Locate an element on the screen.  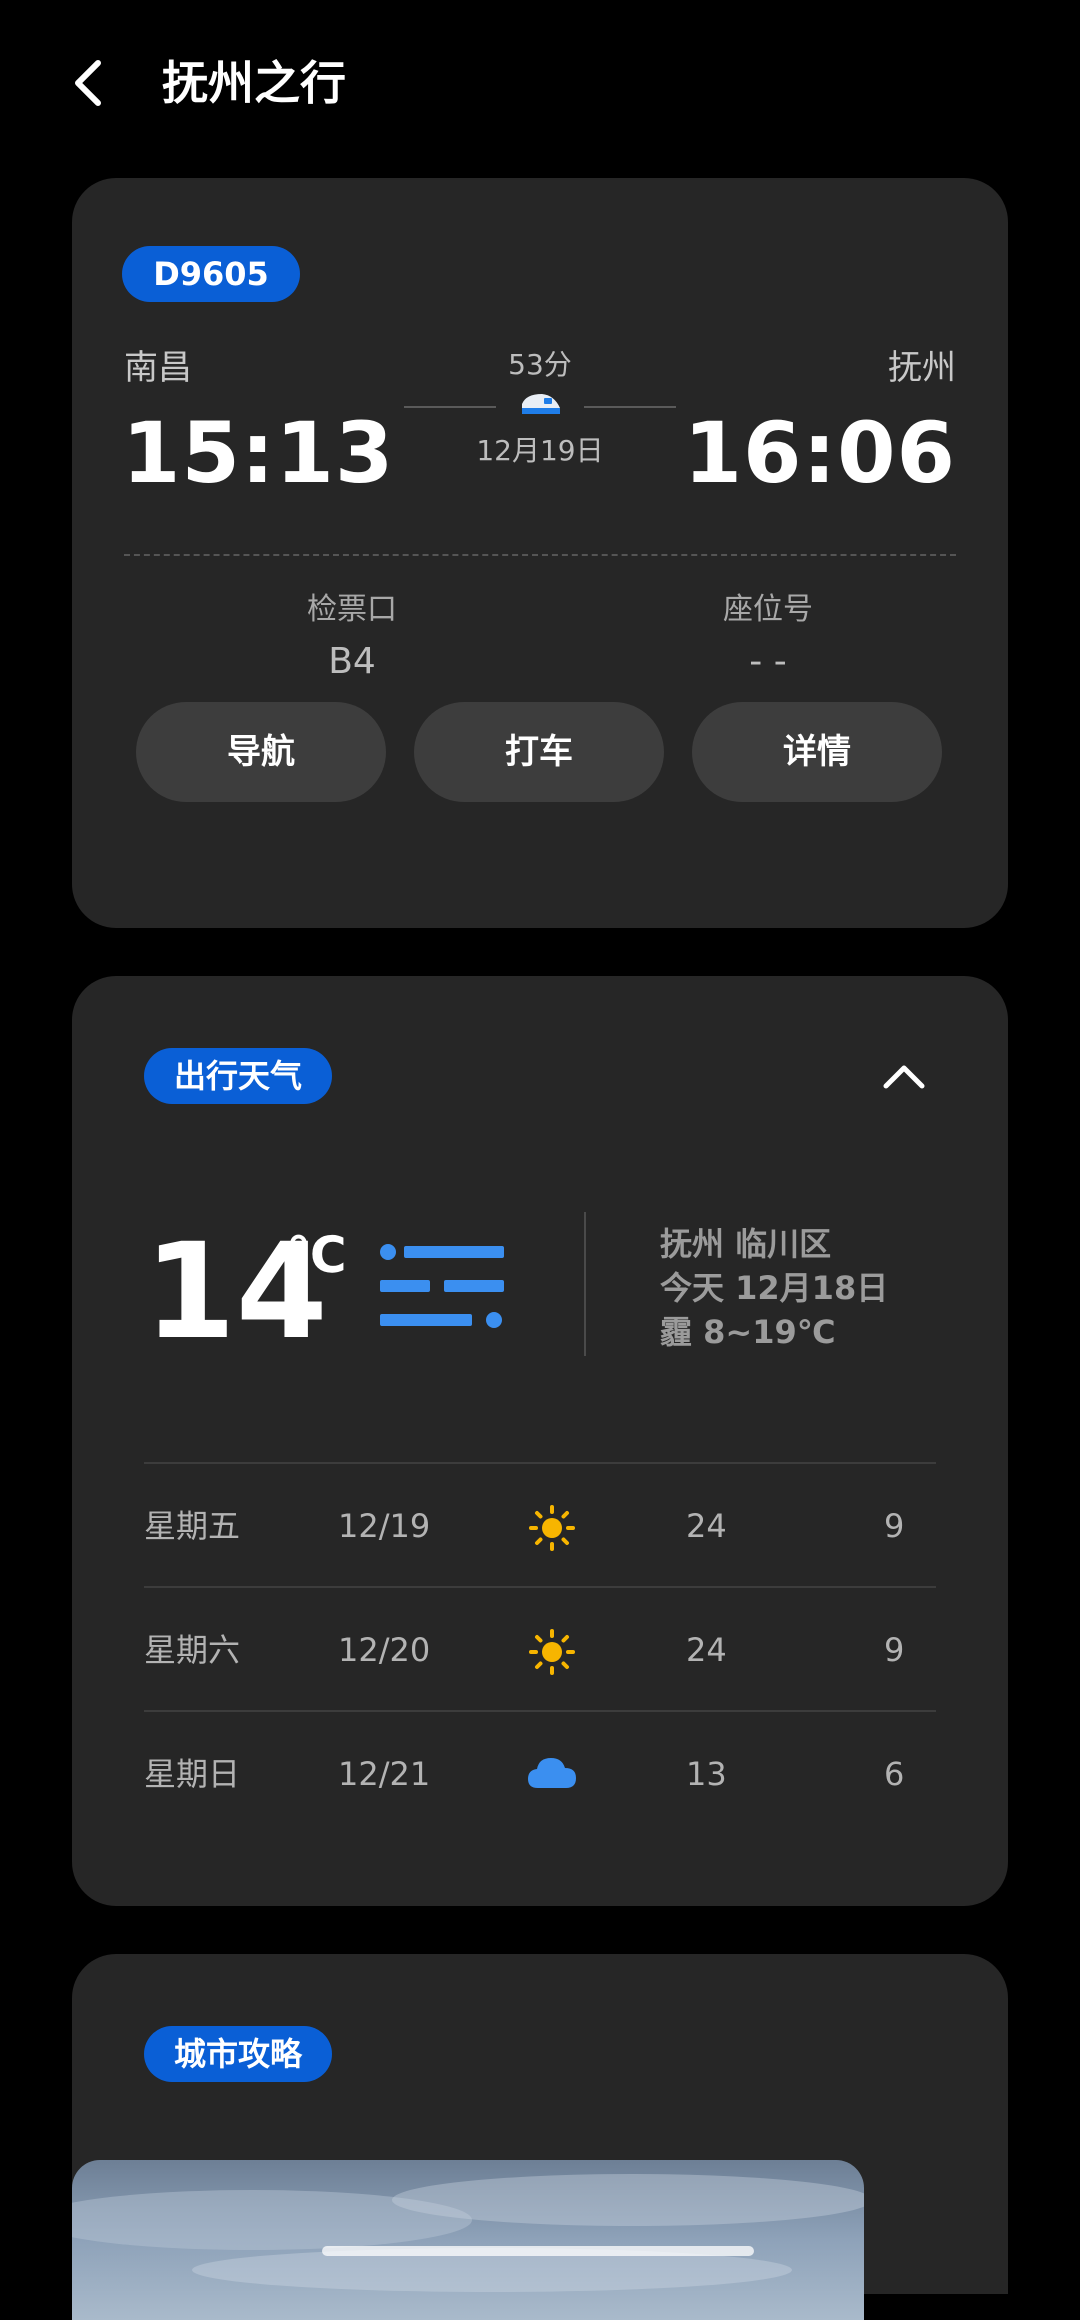
navigate-button: 导航 is located at coordinates (261, 752).